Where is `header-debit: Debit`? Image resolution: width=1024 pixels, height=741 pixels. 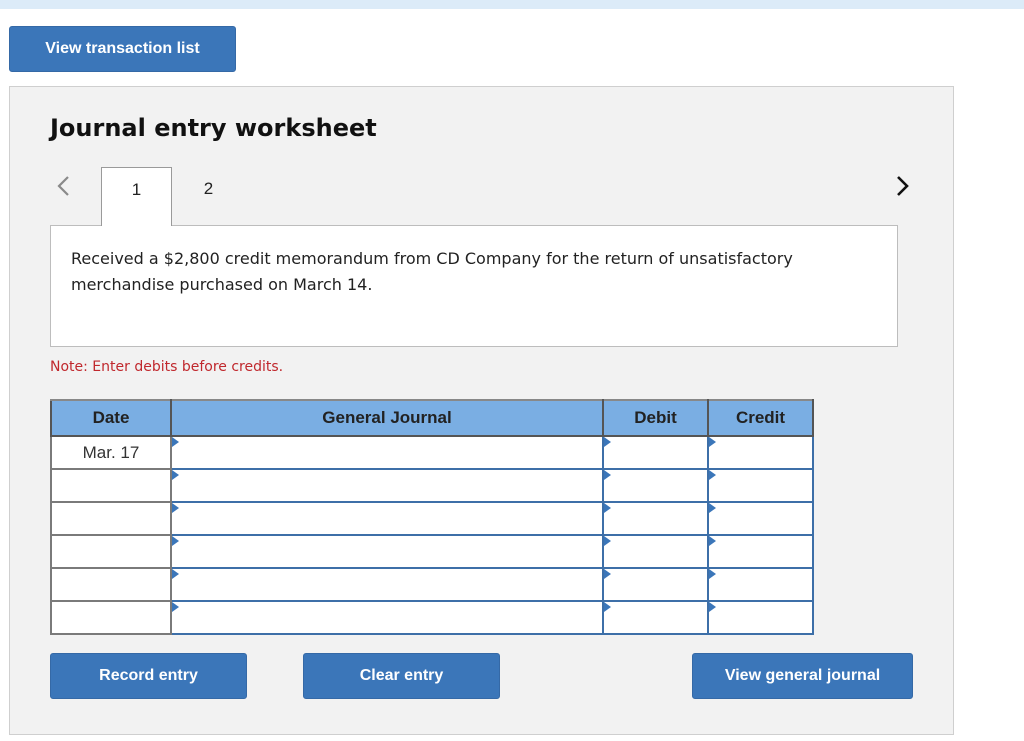
header-debit: Debit is located at coordinates (655, 418).